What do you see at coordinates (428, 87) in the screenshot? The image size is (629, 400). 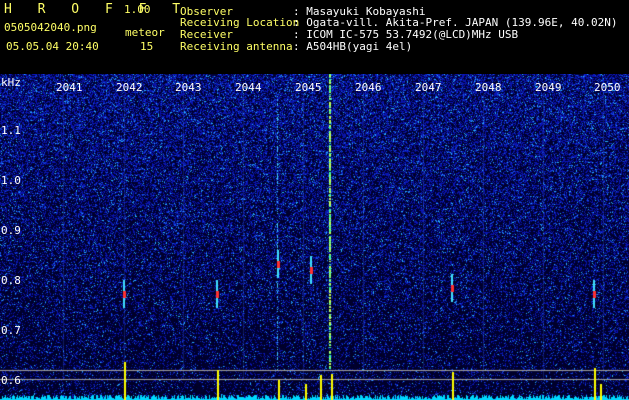 I see `x-tick-label: 2047` at bounding box center [428, 87].